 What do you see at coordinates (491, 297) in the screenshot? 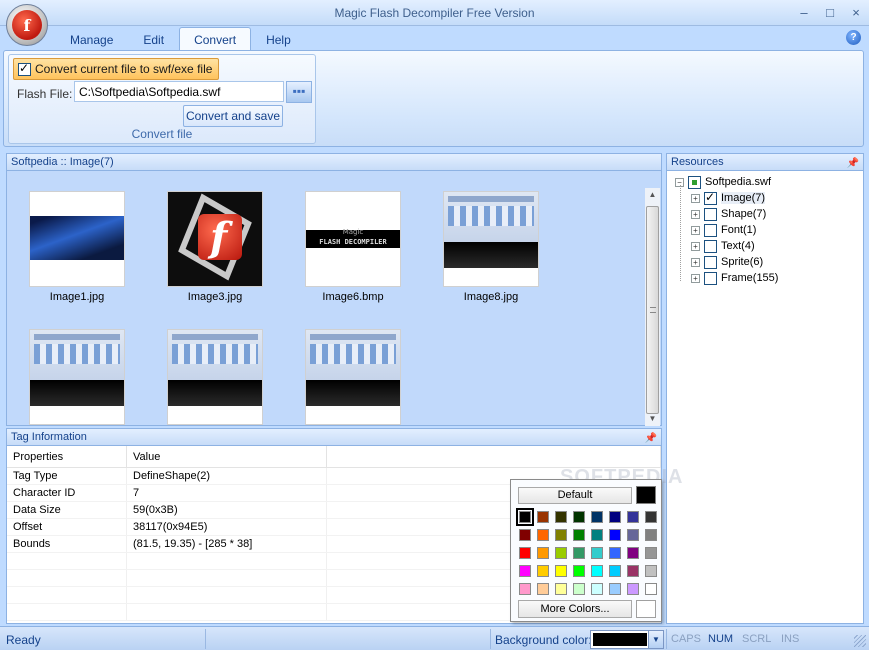
I see `thumbnail-label: Image8.jpg` at bounding box center [491, 297].